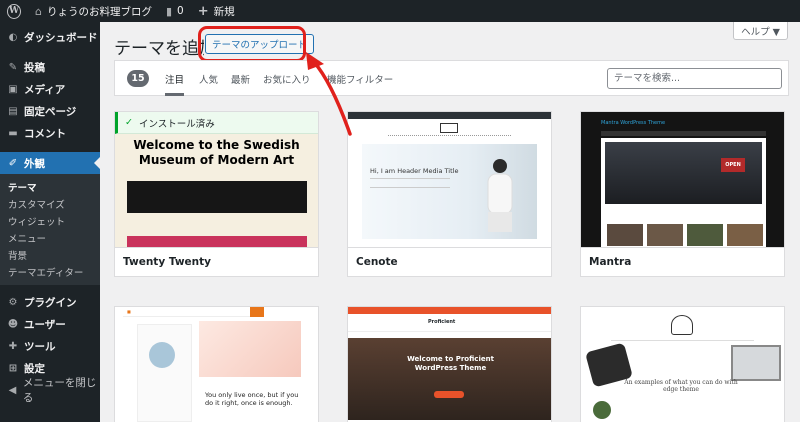 Image resolution: width=800 pixels, height=422 pixels. Describe the element at coordinates (13, 368) in the screenshot. I see `settings-icon: ⊞` at that location.